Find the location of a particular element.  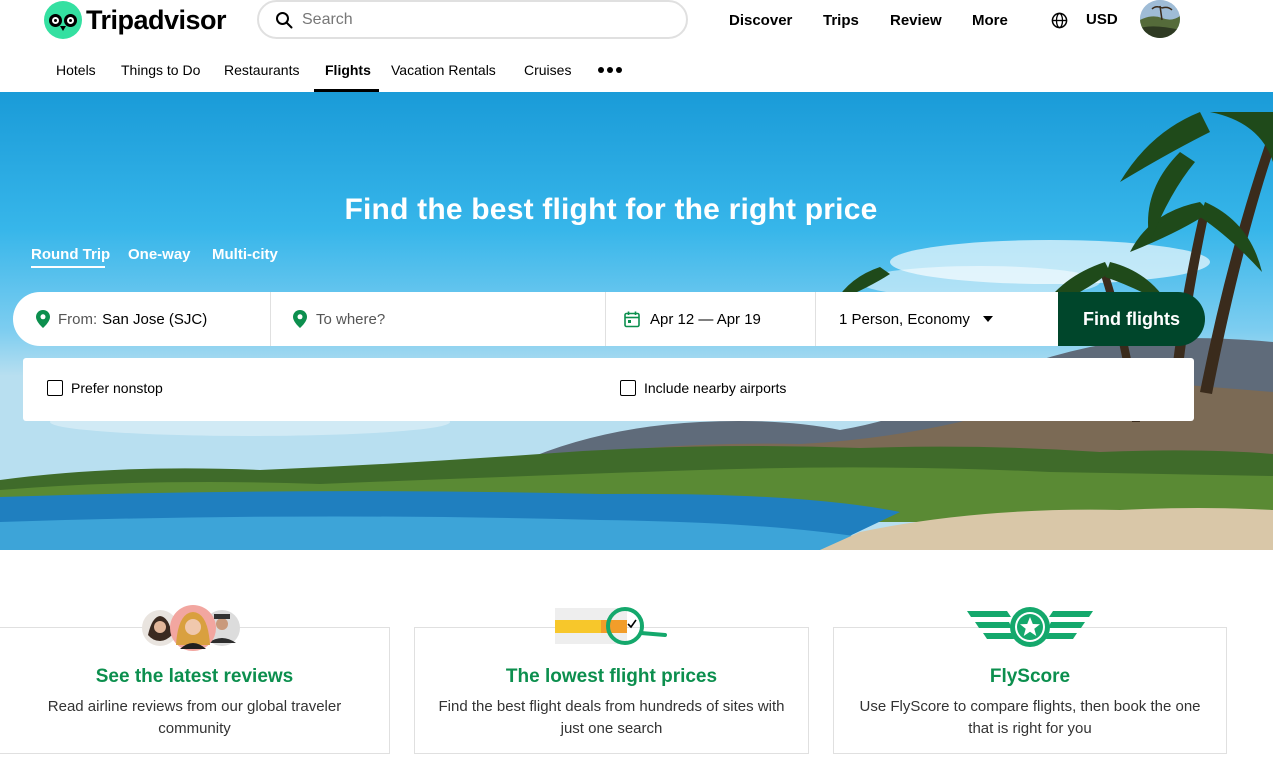

travelers-dropdown: 1 Person, Economy is located at coordinates (939, 319).